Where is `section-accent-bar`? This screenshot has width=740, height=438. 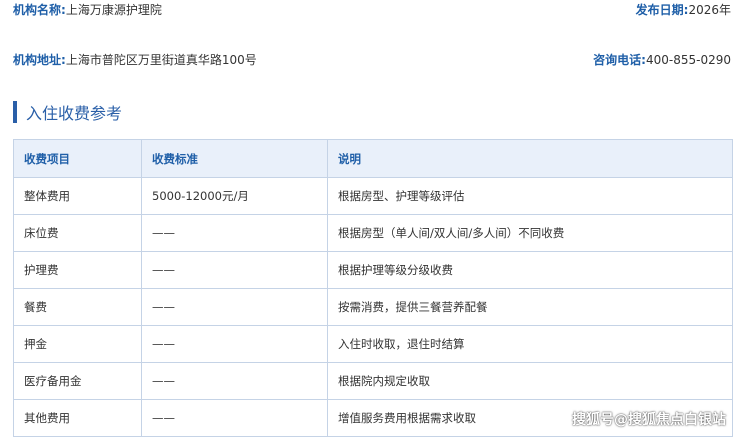 section-accent-bar is located at coordinates (15, 112).